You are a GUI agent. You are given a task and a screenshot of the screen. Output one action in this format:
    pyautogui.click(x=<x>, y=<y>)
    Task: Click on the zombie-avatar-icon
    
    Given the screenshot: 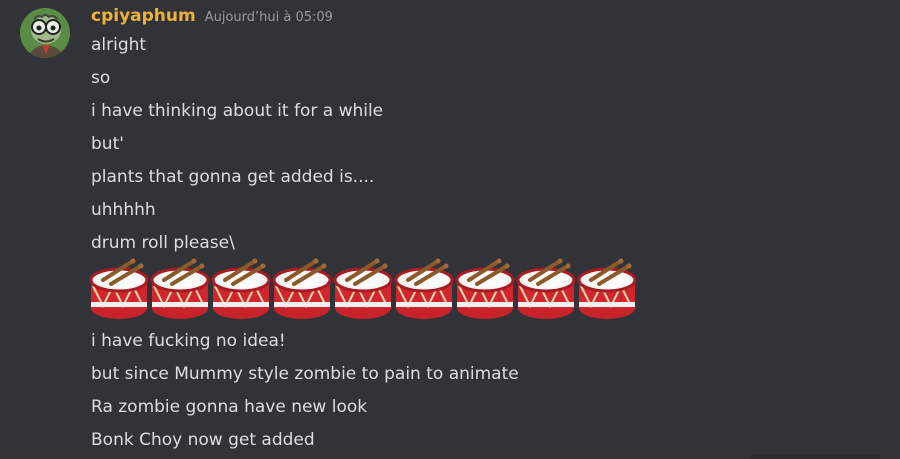 What is the action you would take?
    pyautogui.click(x=45, y=33)
    